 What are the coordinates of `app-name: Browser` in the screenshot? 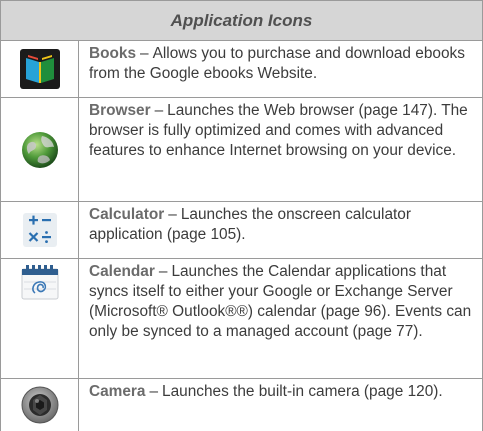 It's located at (120, 110).